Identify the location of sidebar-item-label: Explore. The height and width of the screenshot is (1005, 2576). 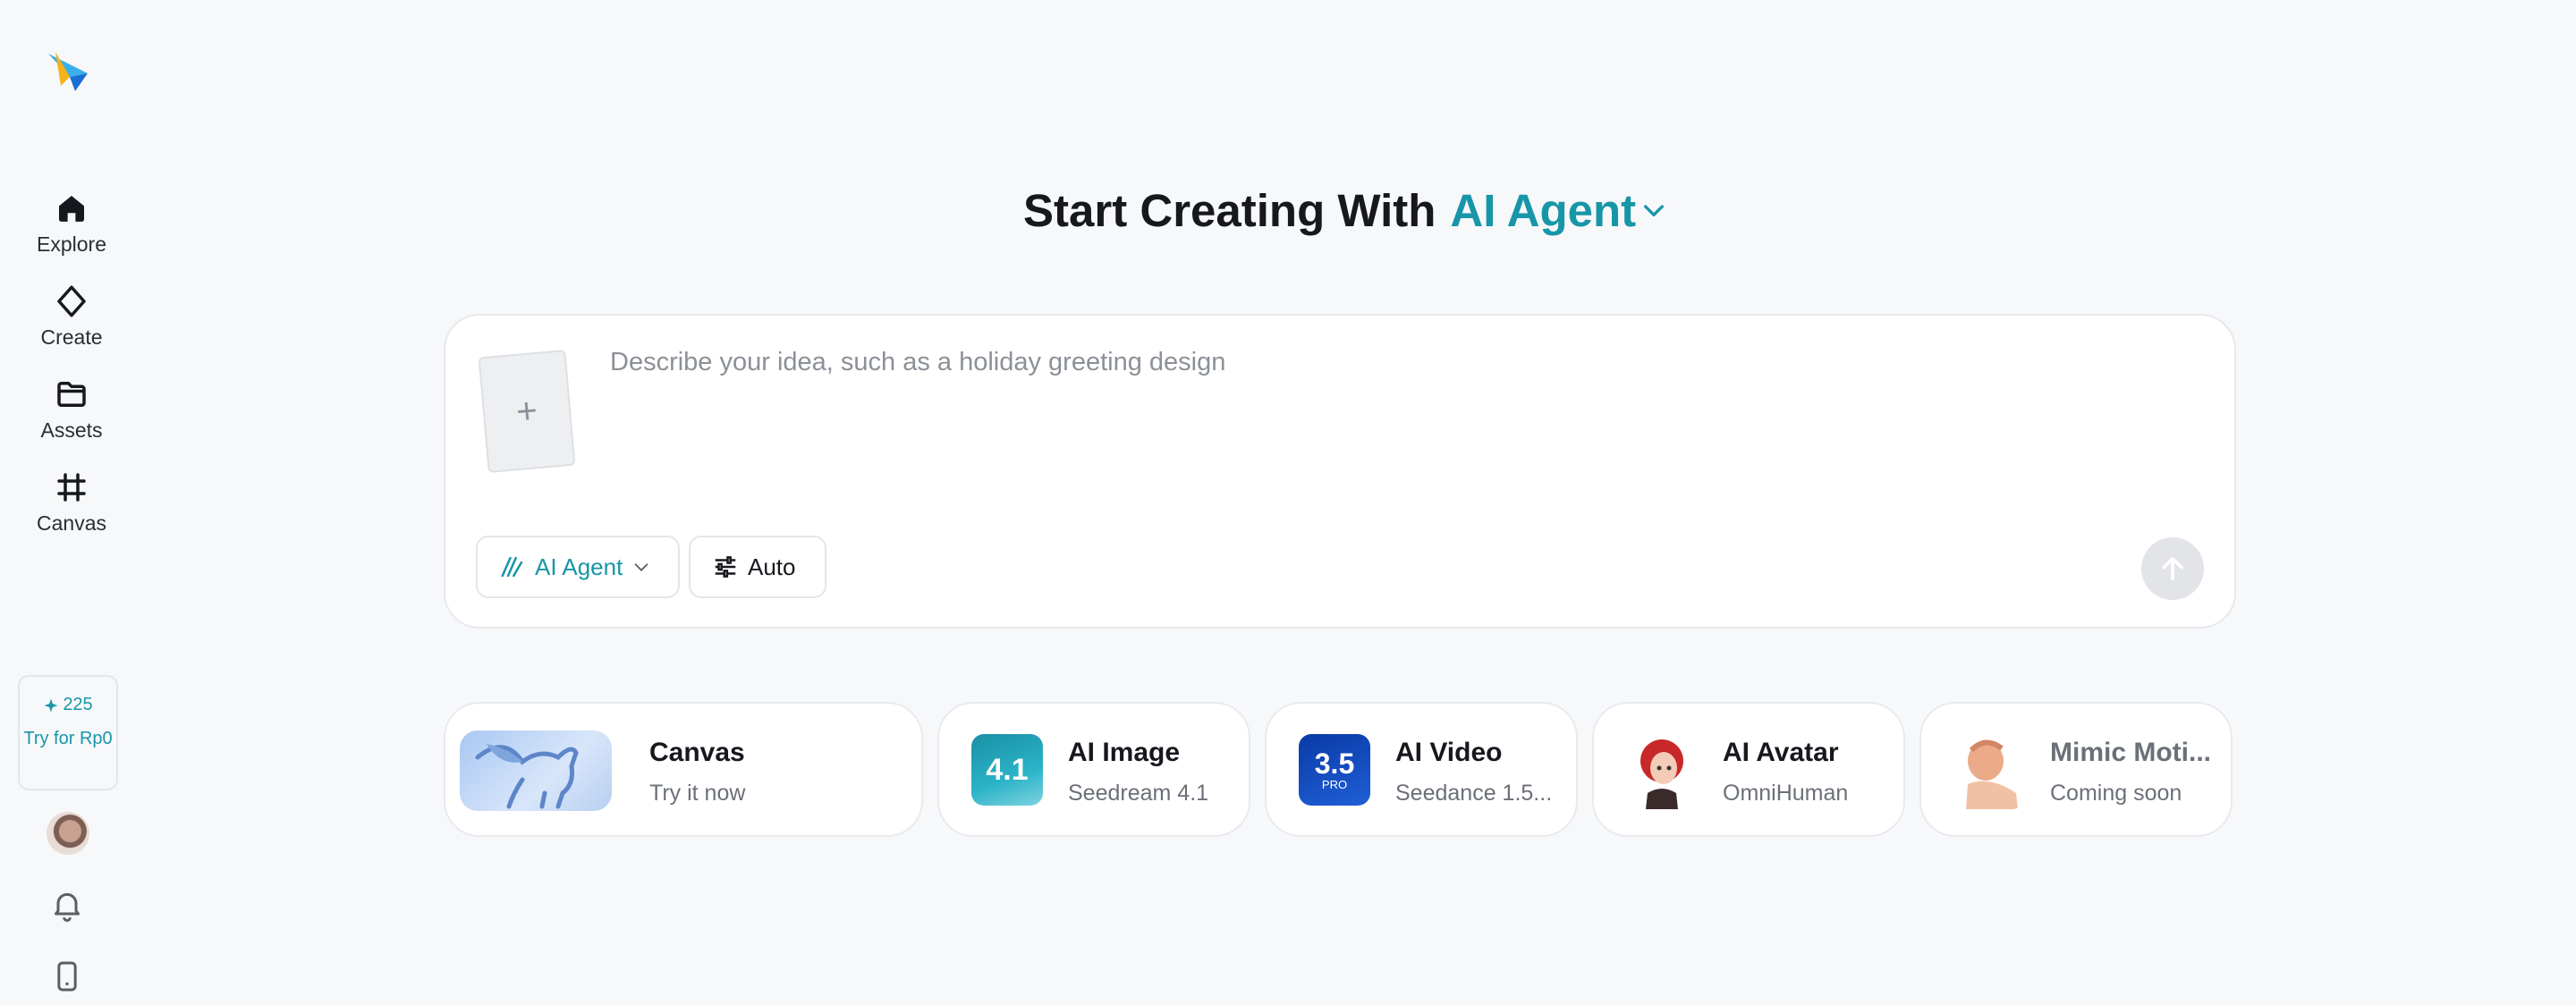
(71, 244).